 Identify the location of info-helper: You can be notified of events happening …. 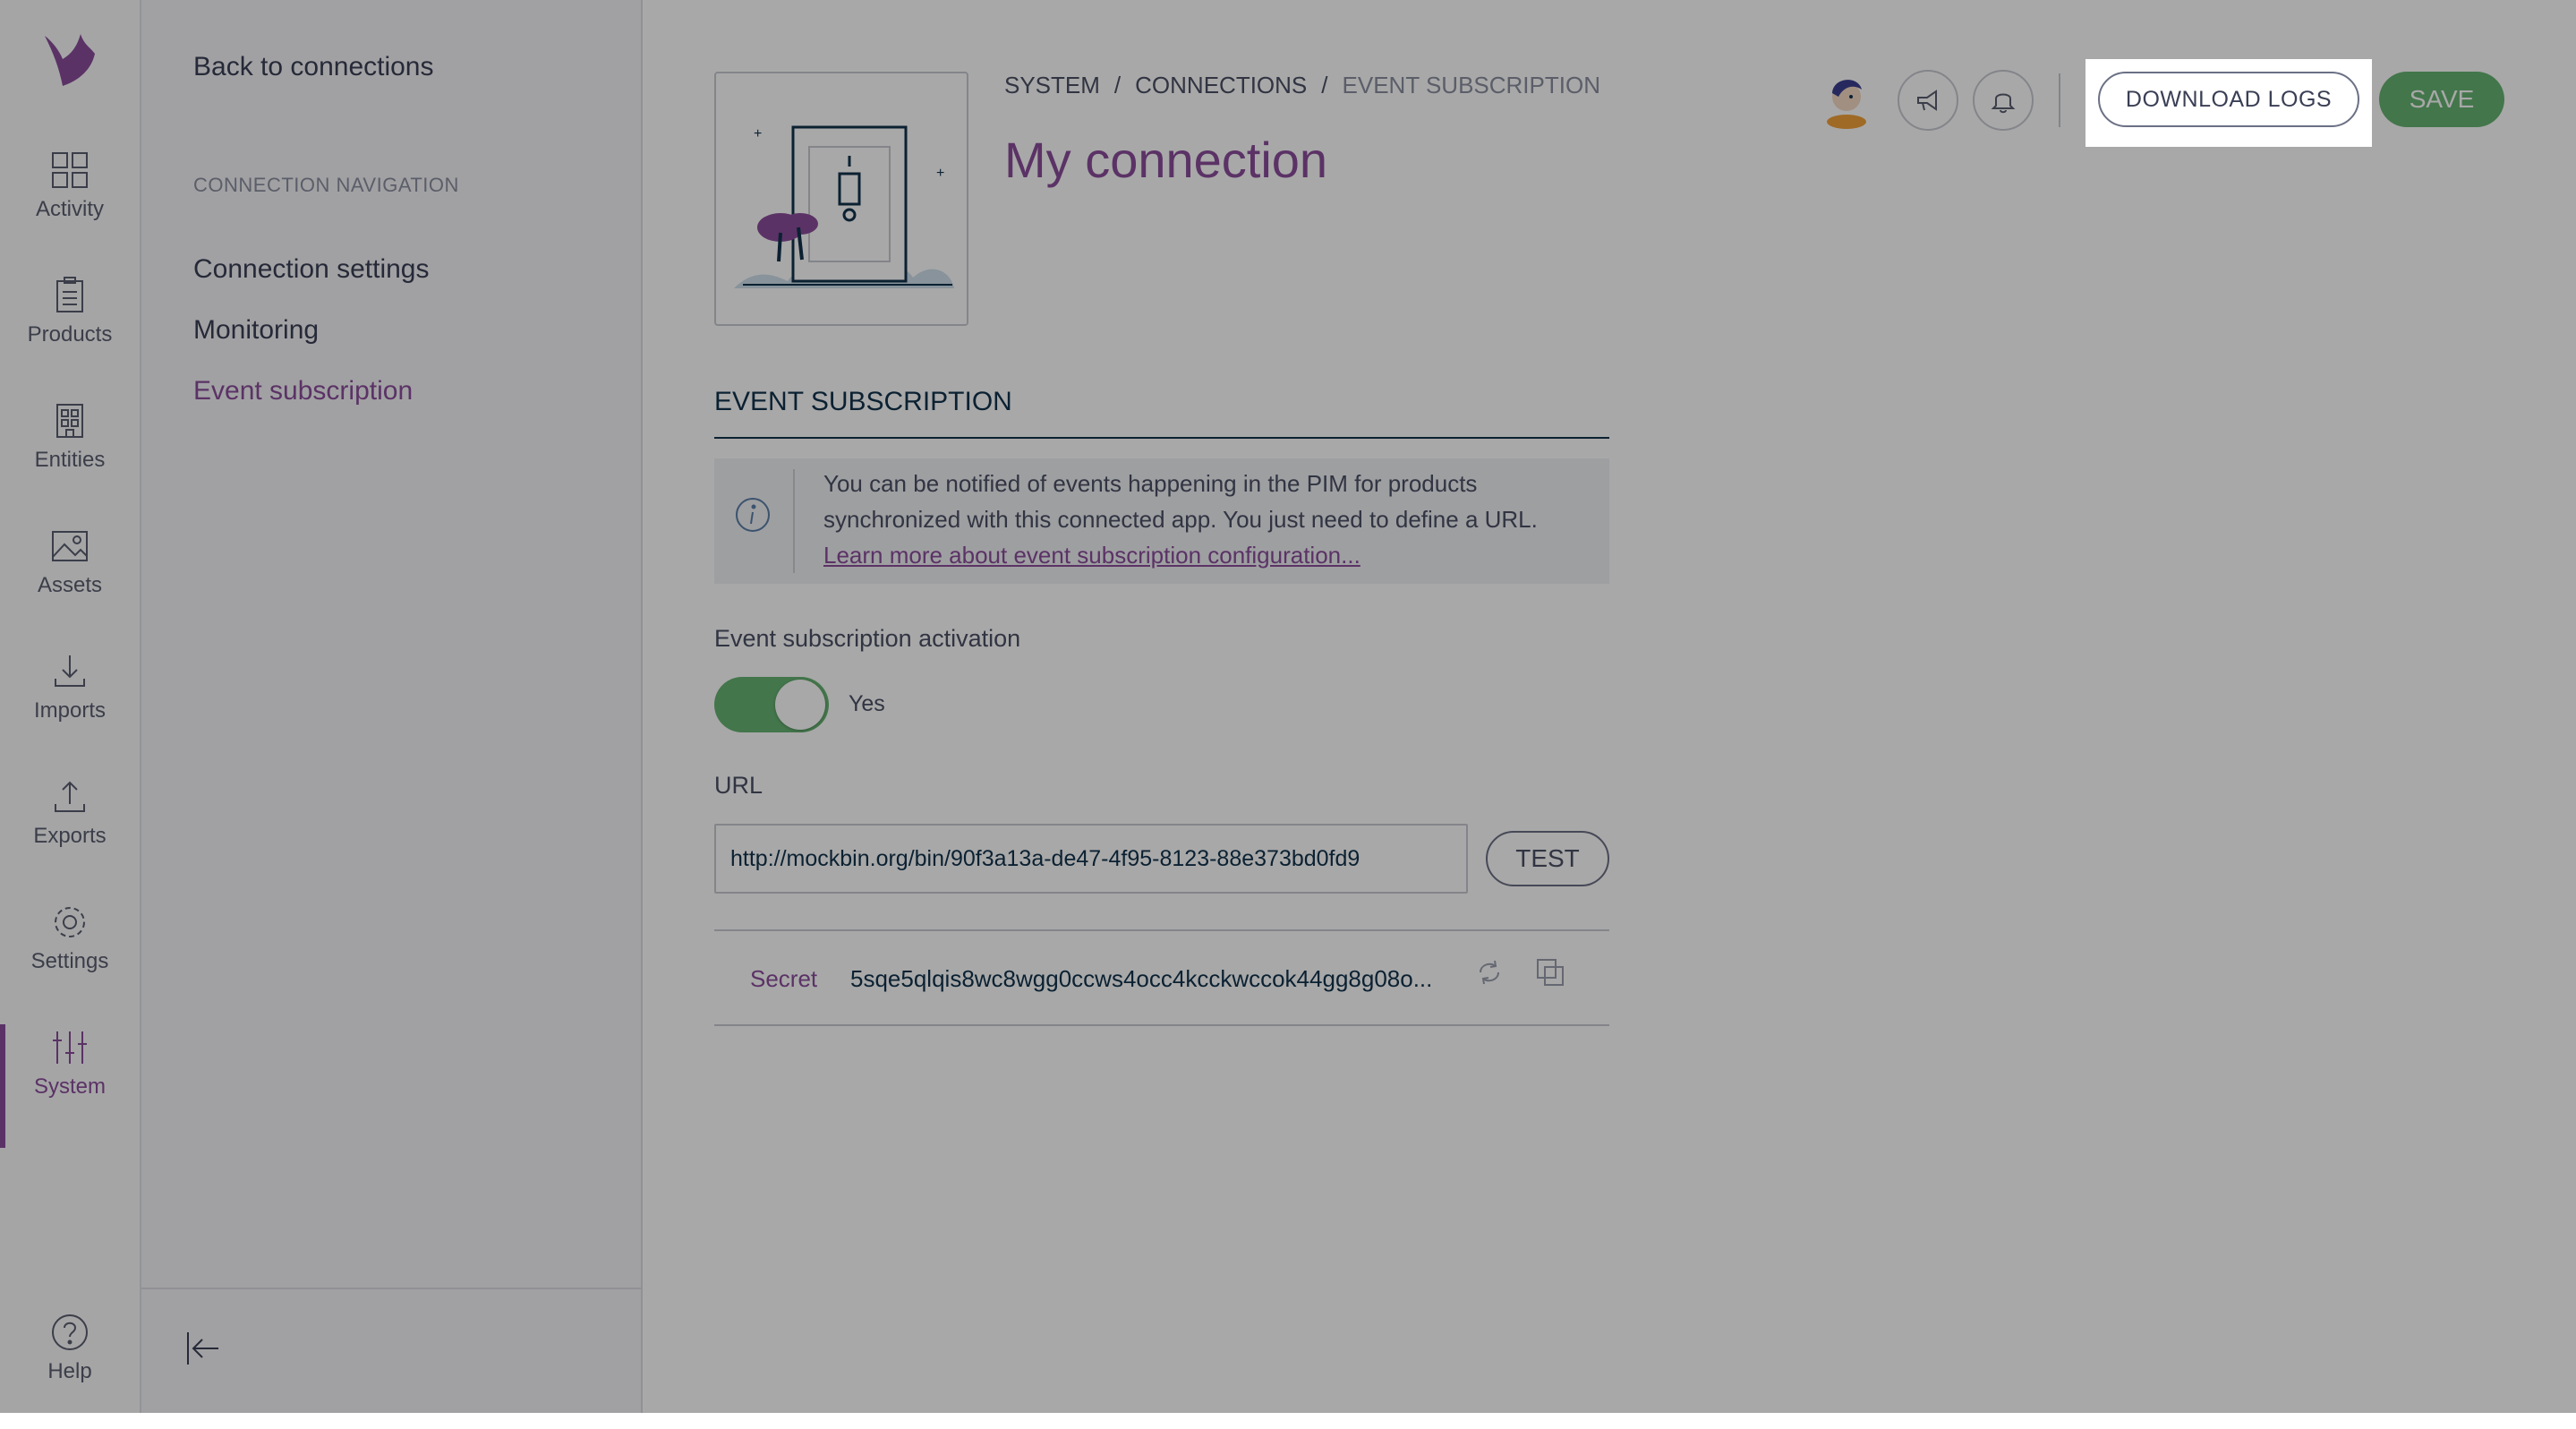
(1161, 521).